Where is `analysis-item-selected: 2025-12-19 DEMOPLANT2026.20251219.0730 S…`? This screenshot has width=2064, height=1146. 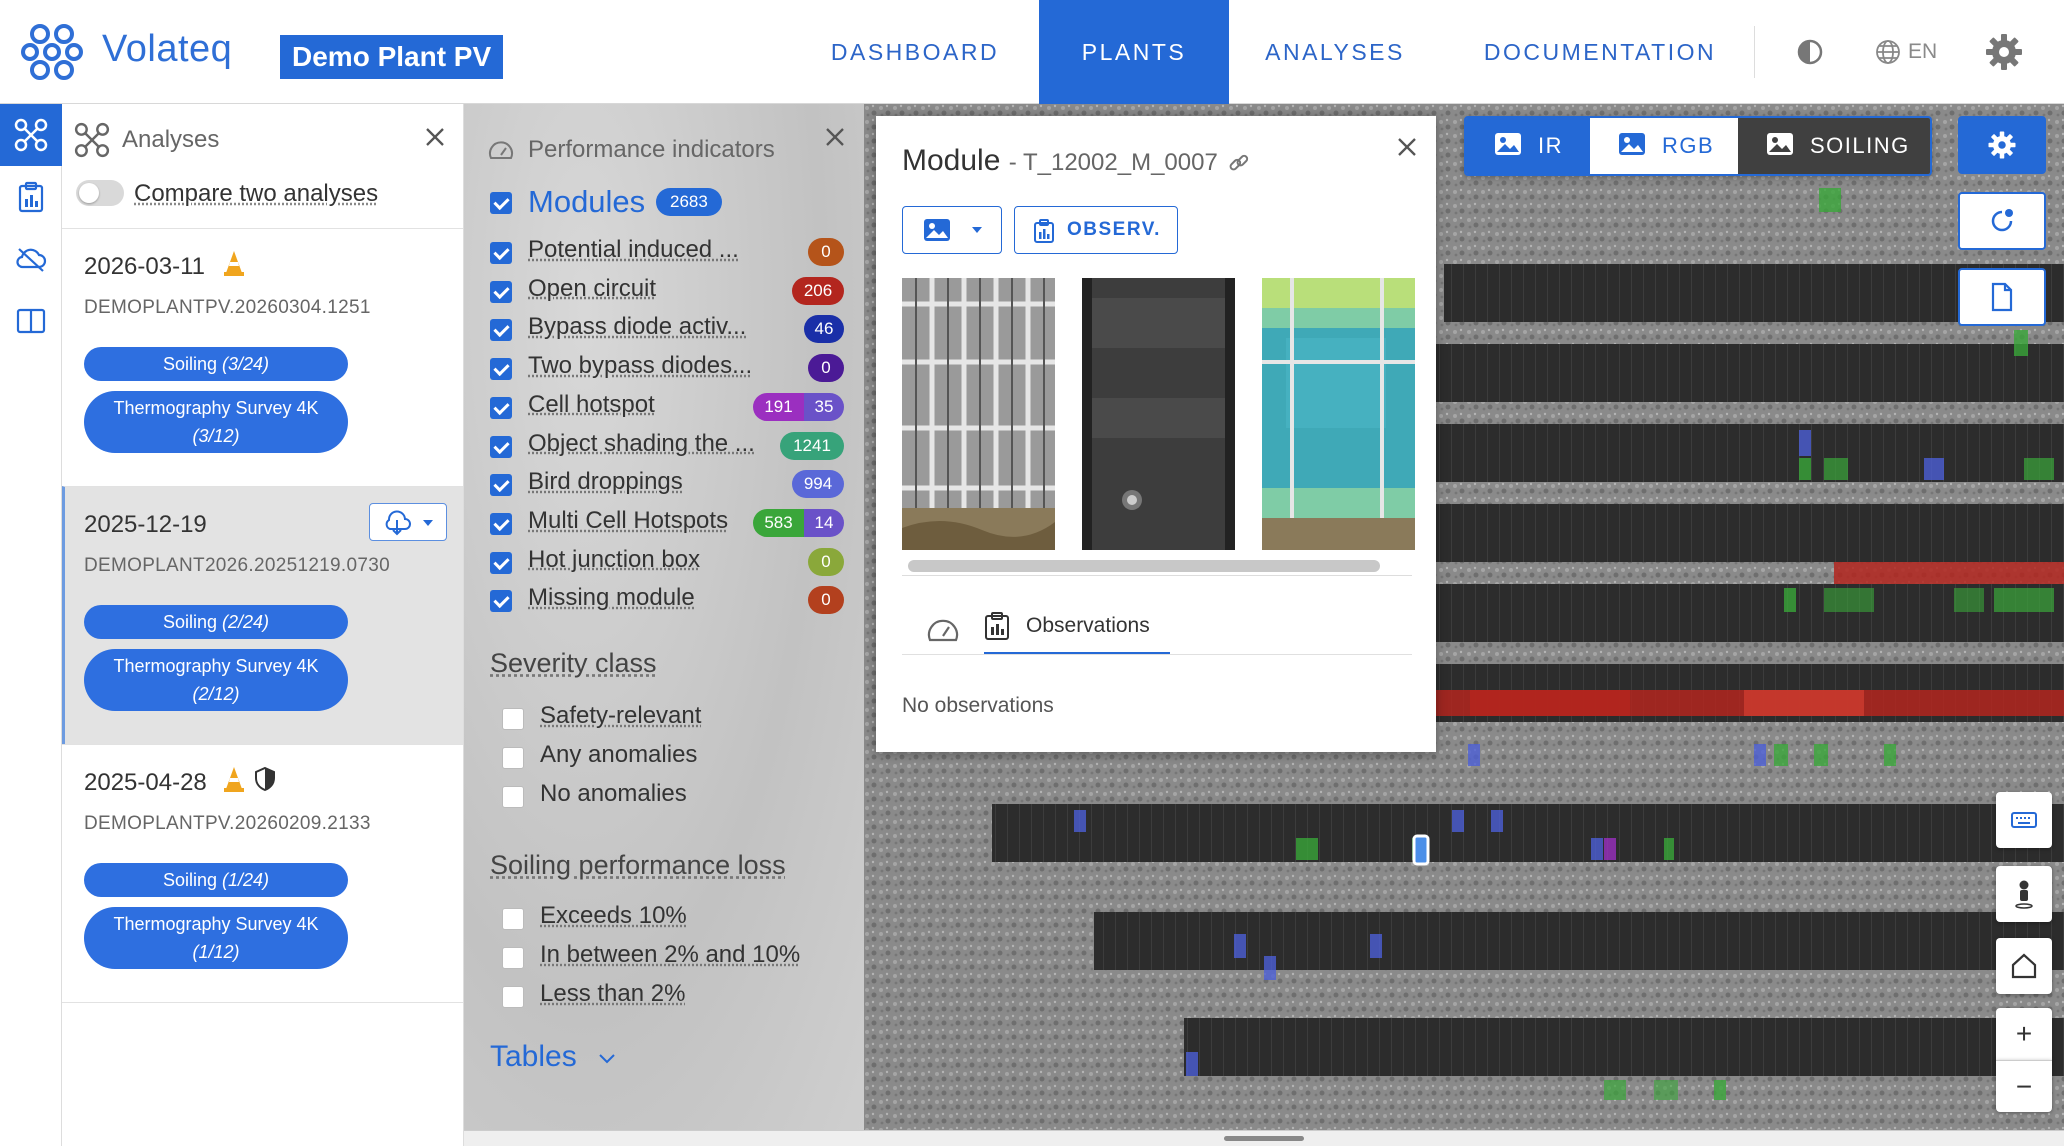
analysis-item-selected: 2025-12-19 DEMOPLANT2026.20251219.0730 S… is located at coordinates (262, 615).